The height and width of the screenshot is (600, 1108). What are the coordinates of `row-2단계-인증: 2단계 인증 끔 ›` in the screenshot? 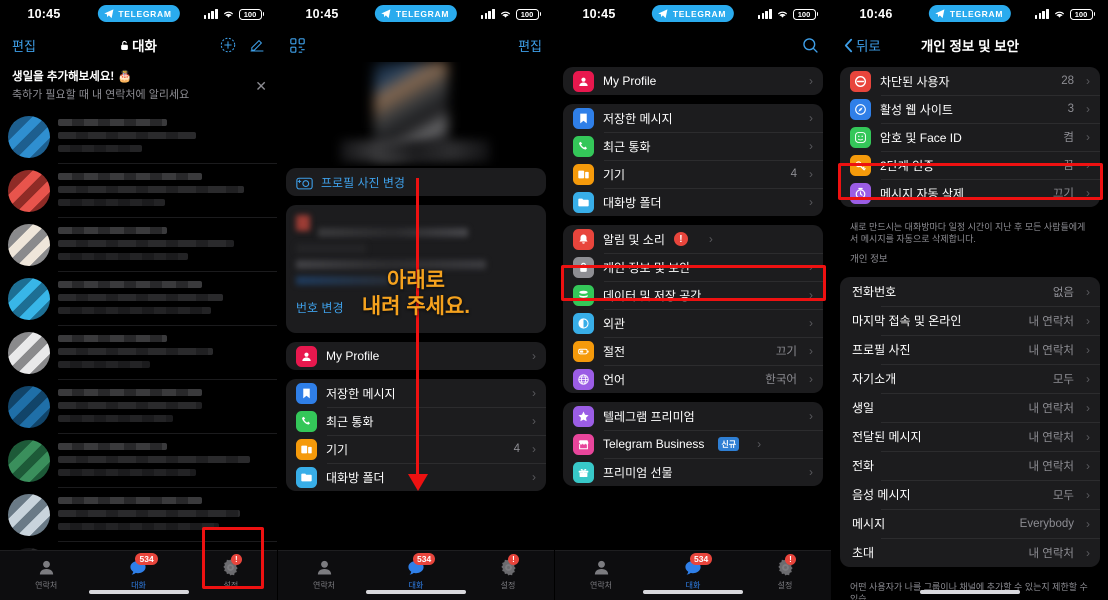 It's located at (970, 165).